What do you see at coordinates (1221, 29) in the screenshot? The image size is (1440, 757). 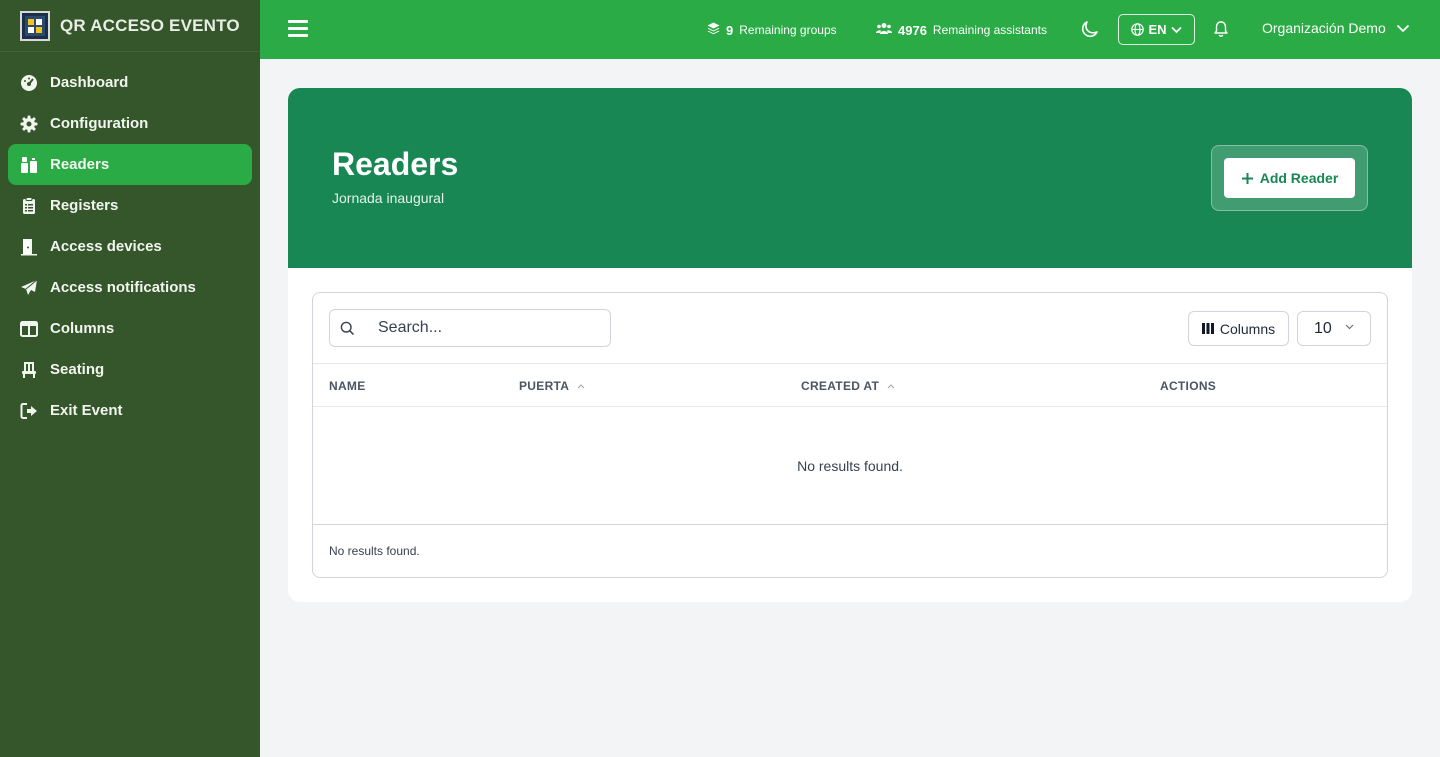 I see `notifications-button` at bounding box center [1221, 29].